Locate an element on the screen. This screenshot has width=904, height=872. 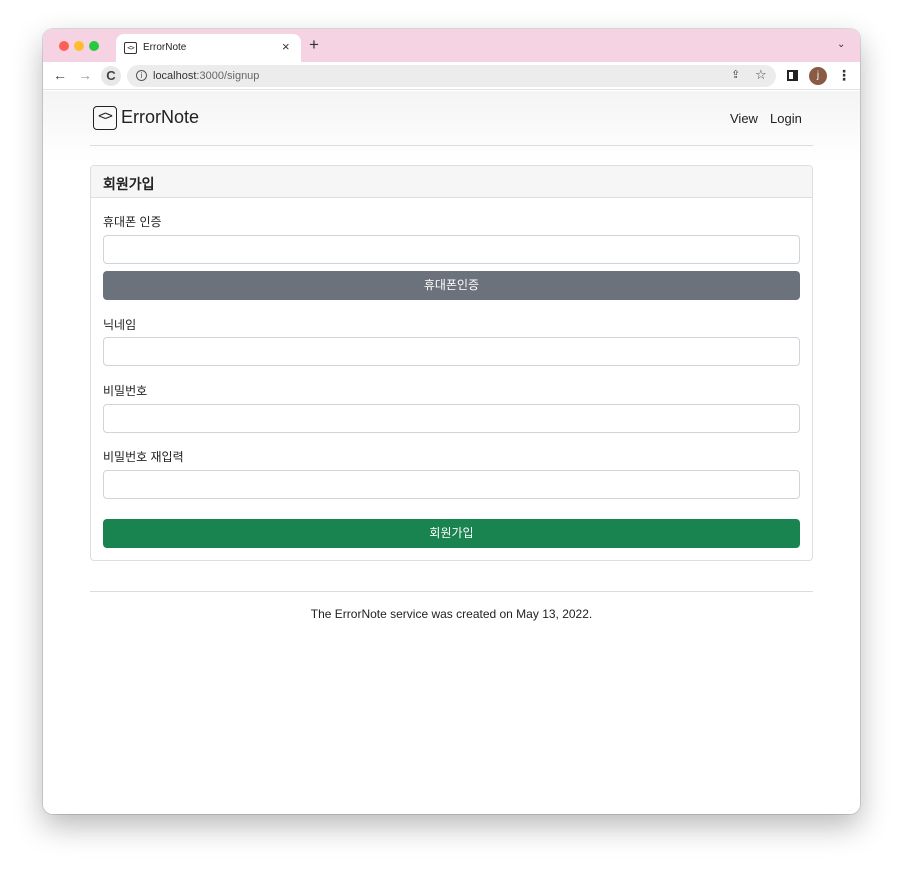
tab-title: ErrorNote is located at coordinates (165, 47).